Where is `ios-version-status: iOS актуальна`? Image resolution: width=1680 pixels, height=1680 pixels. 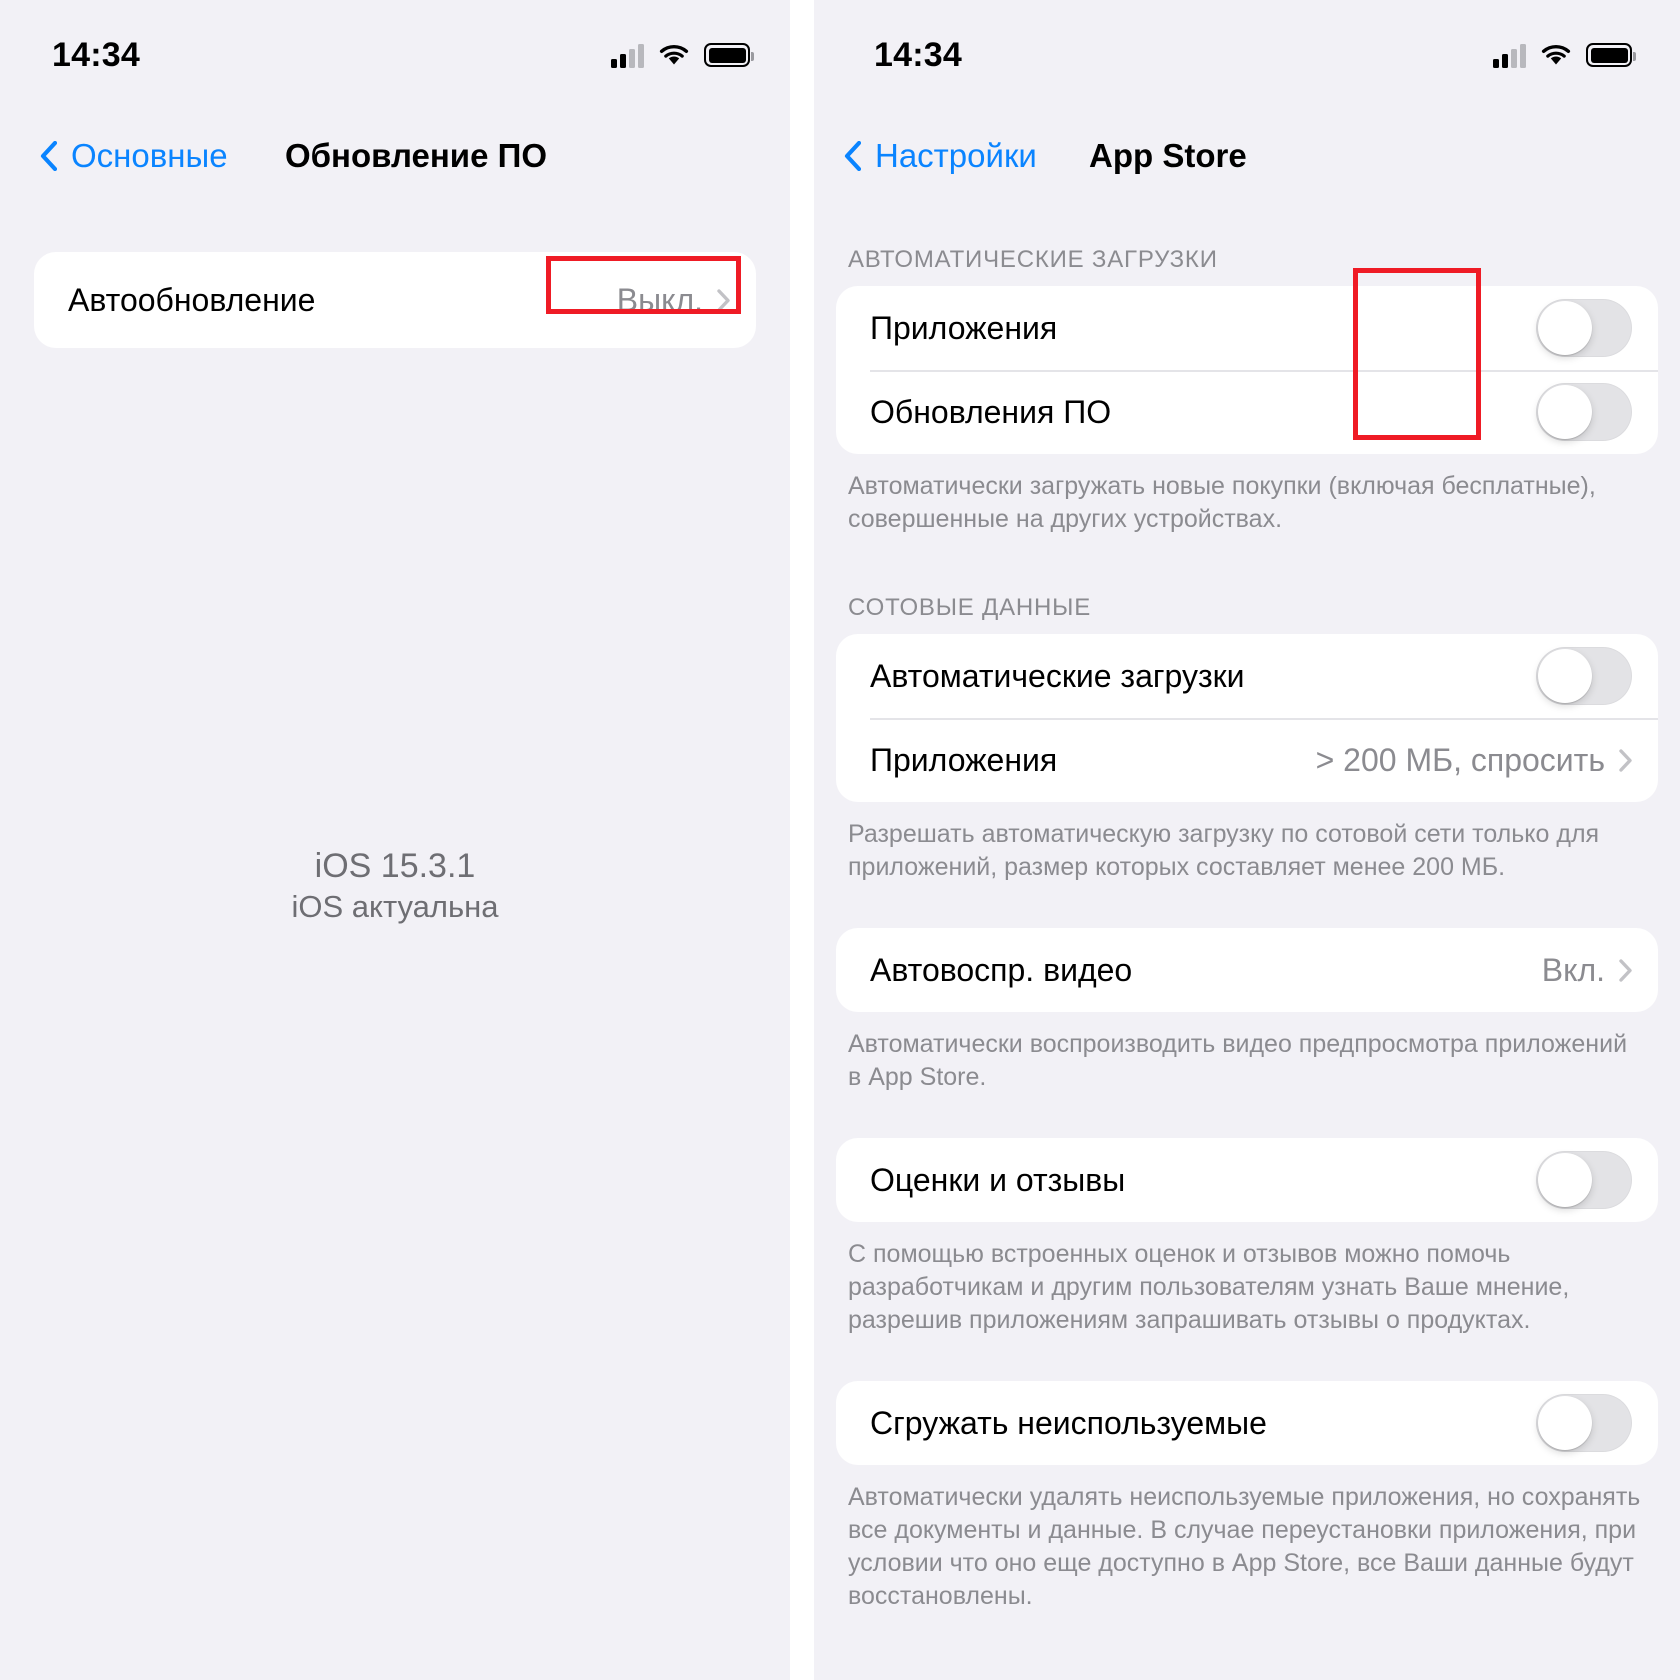 ios-version-status: iOS актуальна is located at coordinates (395, 906).